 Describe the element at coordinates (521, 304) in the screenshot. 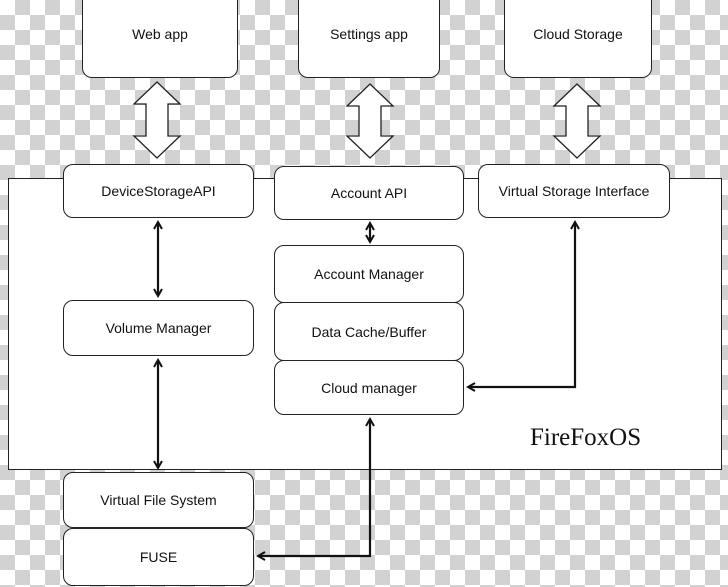

I see `arrow-vsi-cloudmanager` at that location.